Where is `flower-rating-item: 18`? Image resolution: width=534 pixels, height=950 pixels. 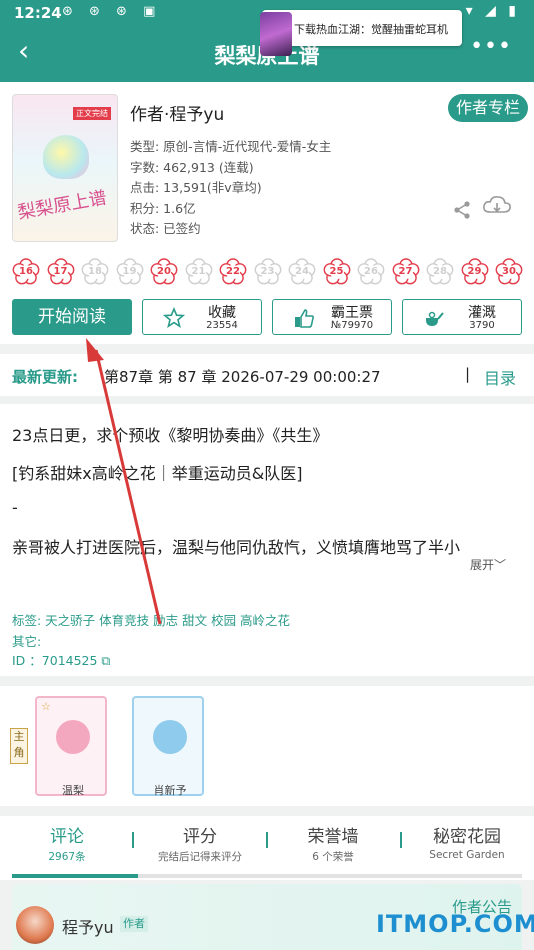
flower-rating-item: 18 is located at coordinates (95, 272).